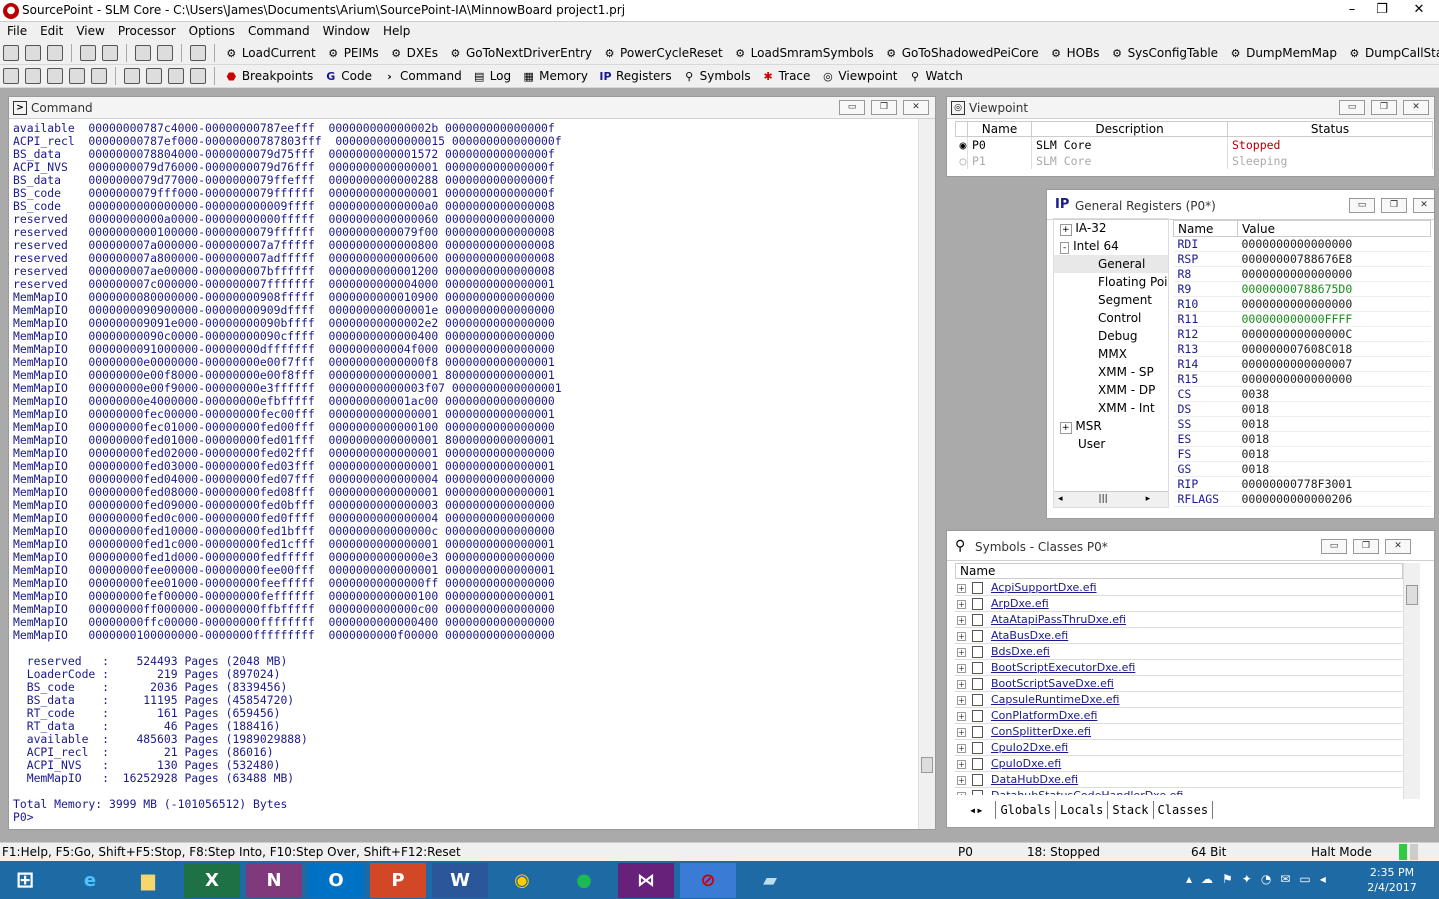  What do you see at coordinates (975, 810) in the screenshot?
I see `tab-nav-arrows: ◂▸` at bounding box center [975, 810].